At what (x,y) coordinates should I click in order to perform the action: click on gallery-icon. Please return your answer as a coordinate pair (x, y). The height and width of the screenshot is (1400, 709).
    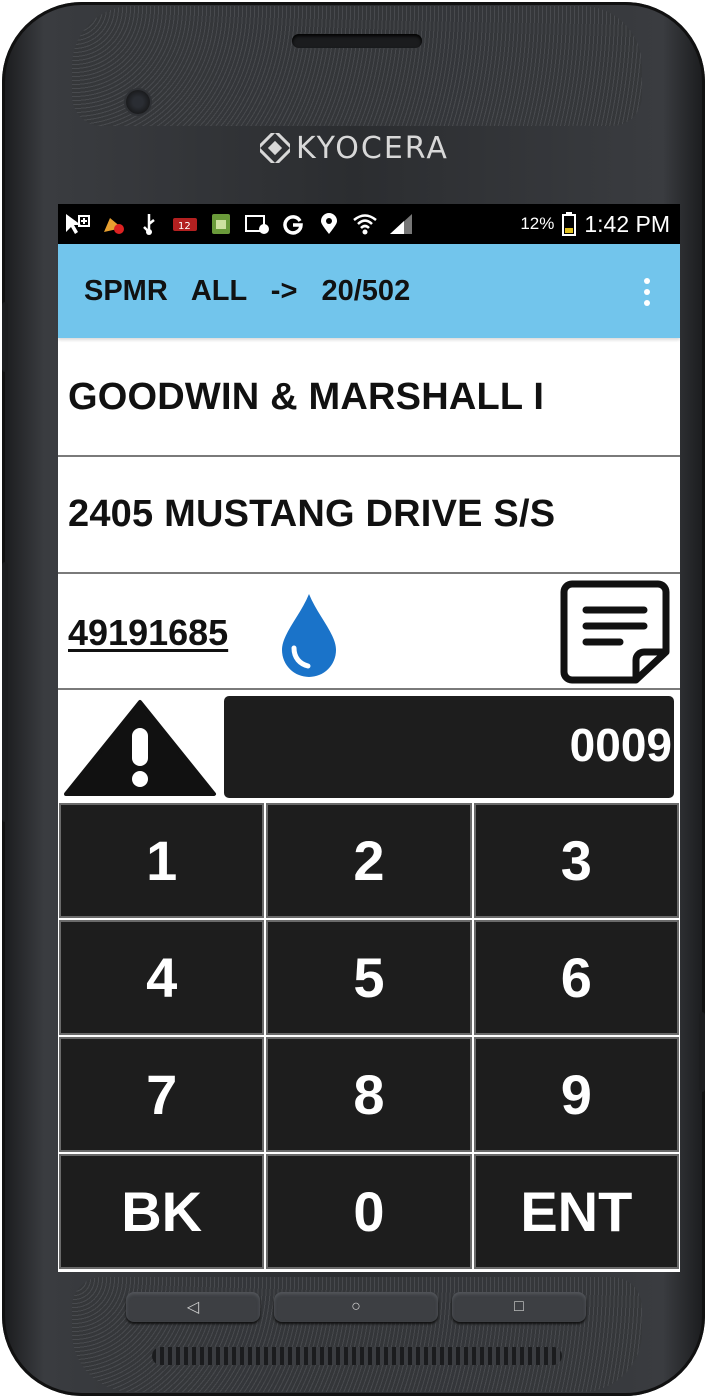
    Looking at the image, I should click on (257, 224).